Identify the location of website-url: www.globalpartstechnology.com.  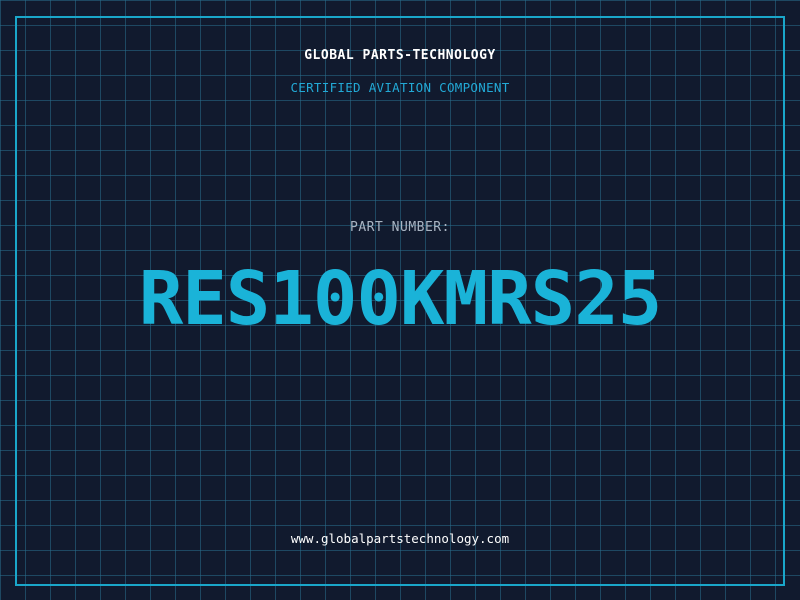
(400, 538).